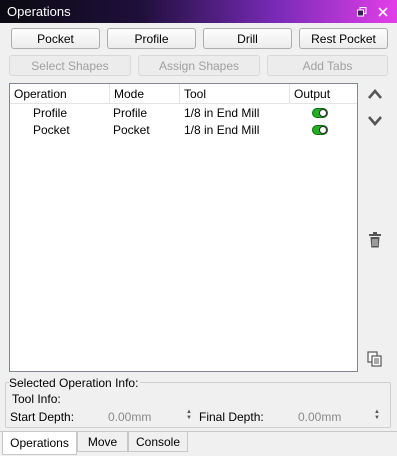  What do you see at coordinates (375, 240) in the screenshot?
I see `delete-icon` at bounding box center [375, 240].